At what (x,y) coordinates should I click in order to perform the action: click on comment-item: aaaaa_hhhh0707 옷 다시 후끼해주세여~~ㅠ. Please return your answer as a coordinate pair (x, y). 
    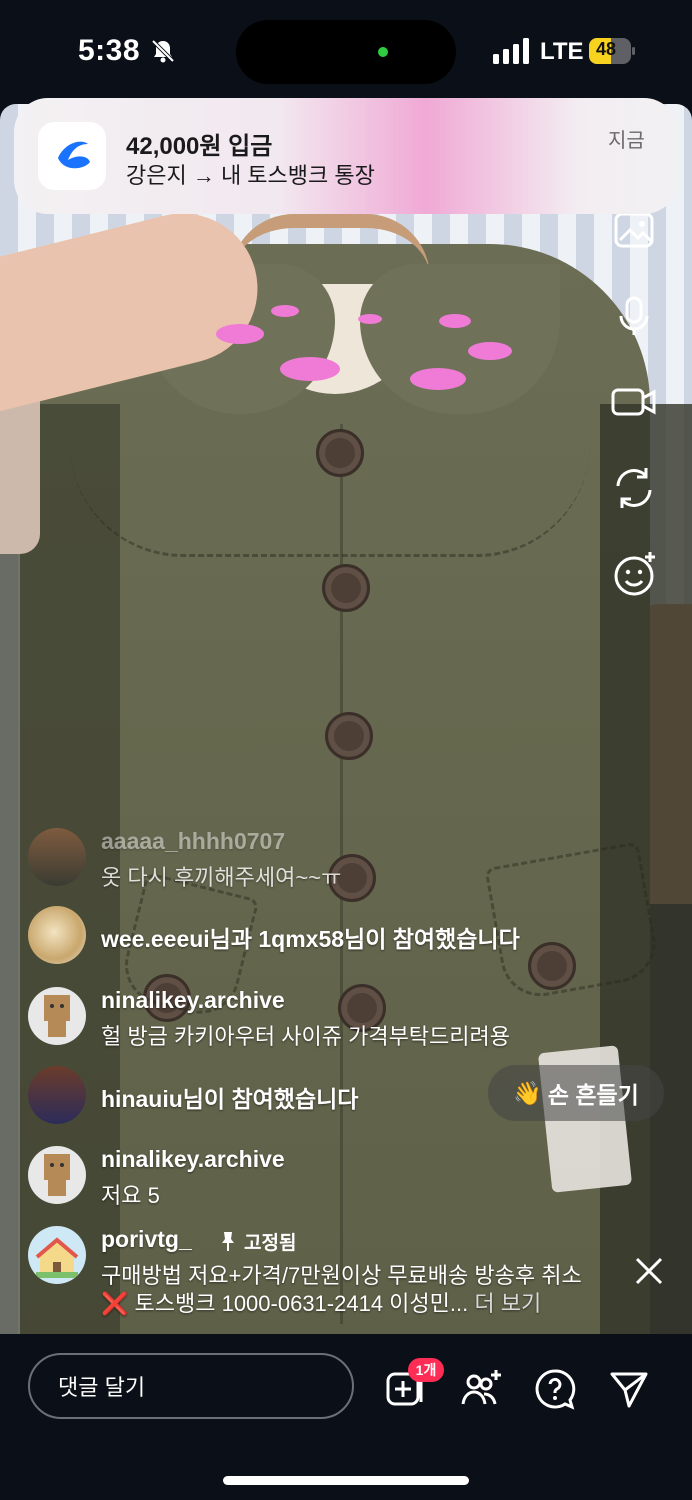
    Looking at the image, I should click on (328, 859).